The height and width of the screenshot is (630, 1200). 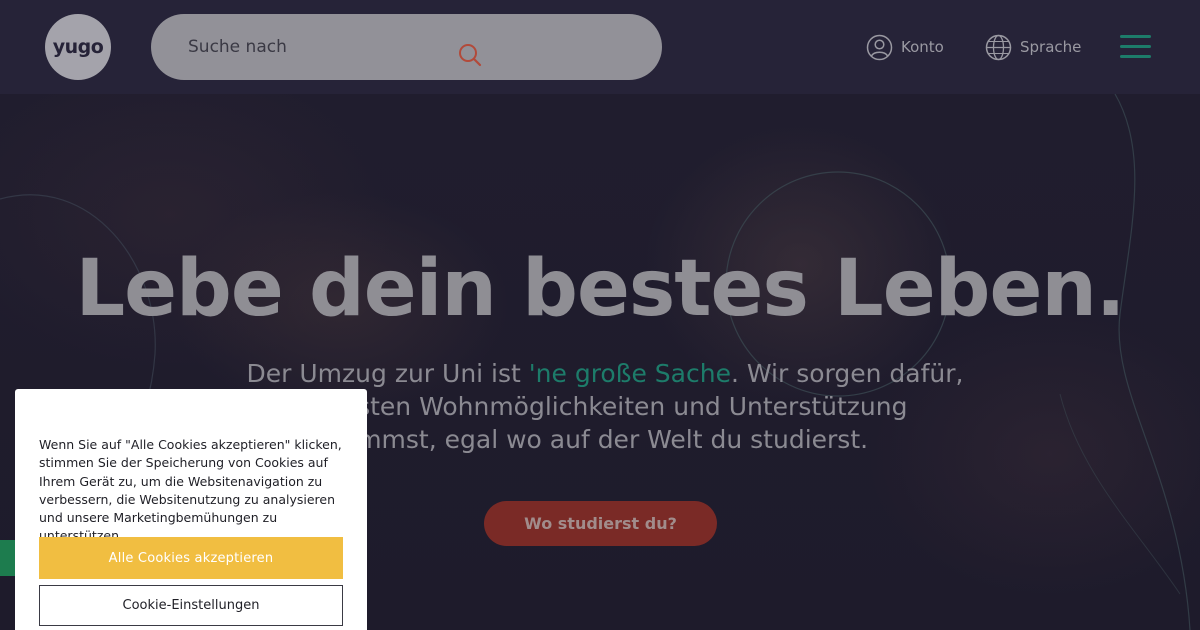 What do you see at coordinates (998, 47) in the screenshot?
I see `globe-icon` at bounding box center [998, 47].